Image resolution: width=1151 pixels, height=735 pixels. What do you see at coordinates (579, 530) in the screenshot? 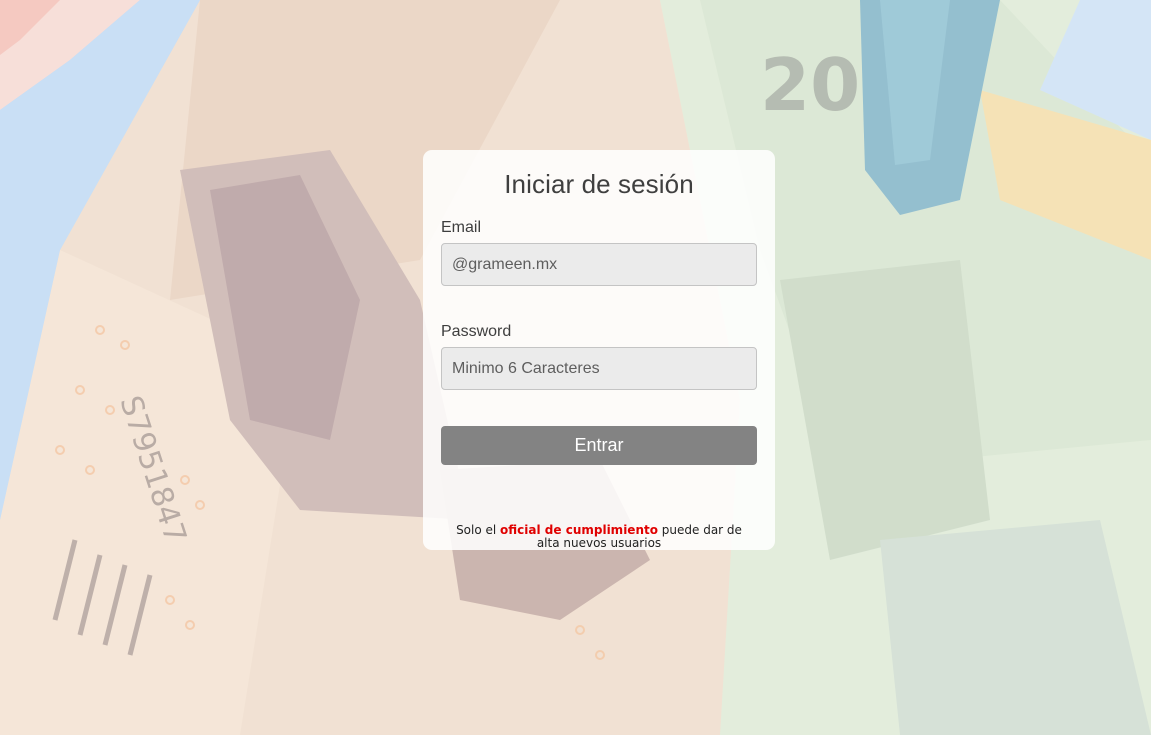
I see `note-highlight: oficial de cumplimiento` at bounding box center [579, 530].